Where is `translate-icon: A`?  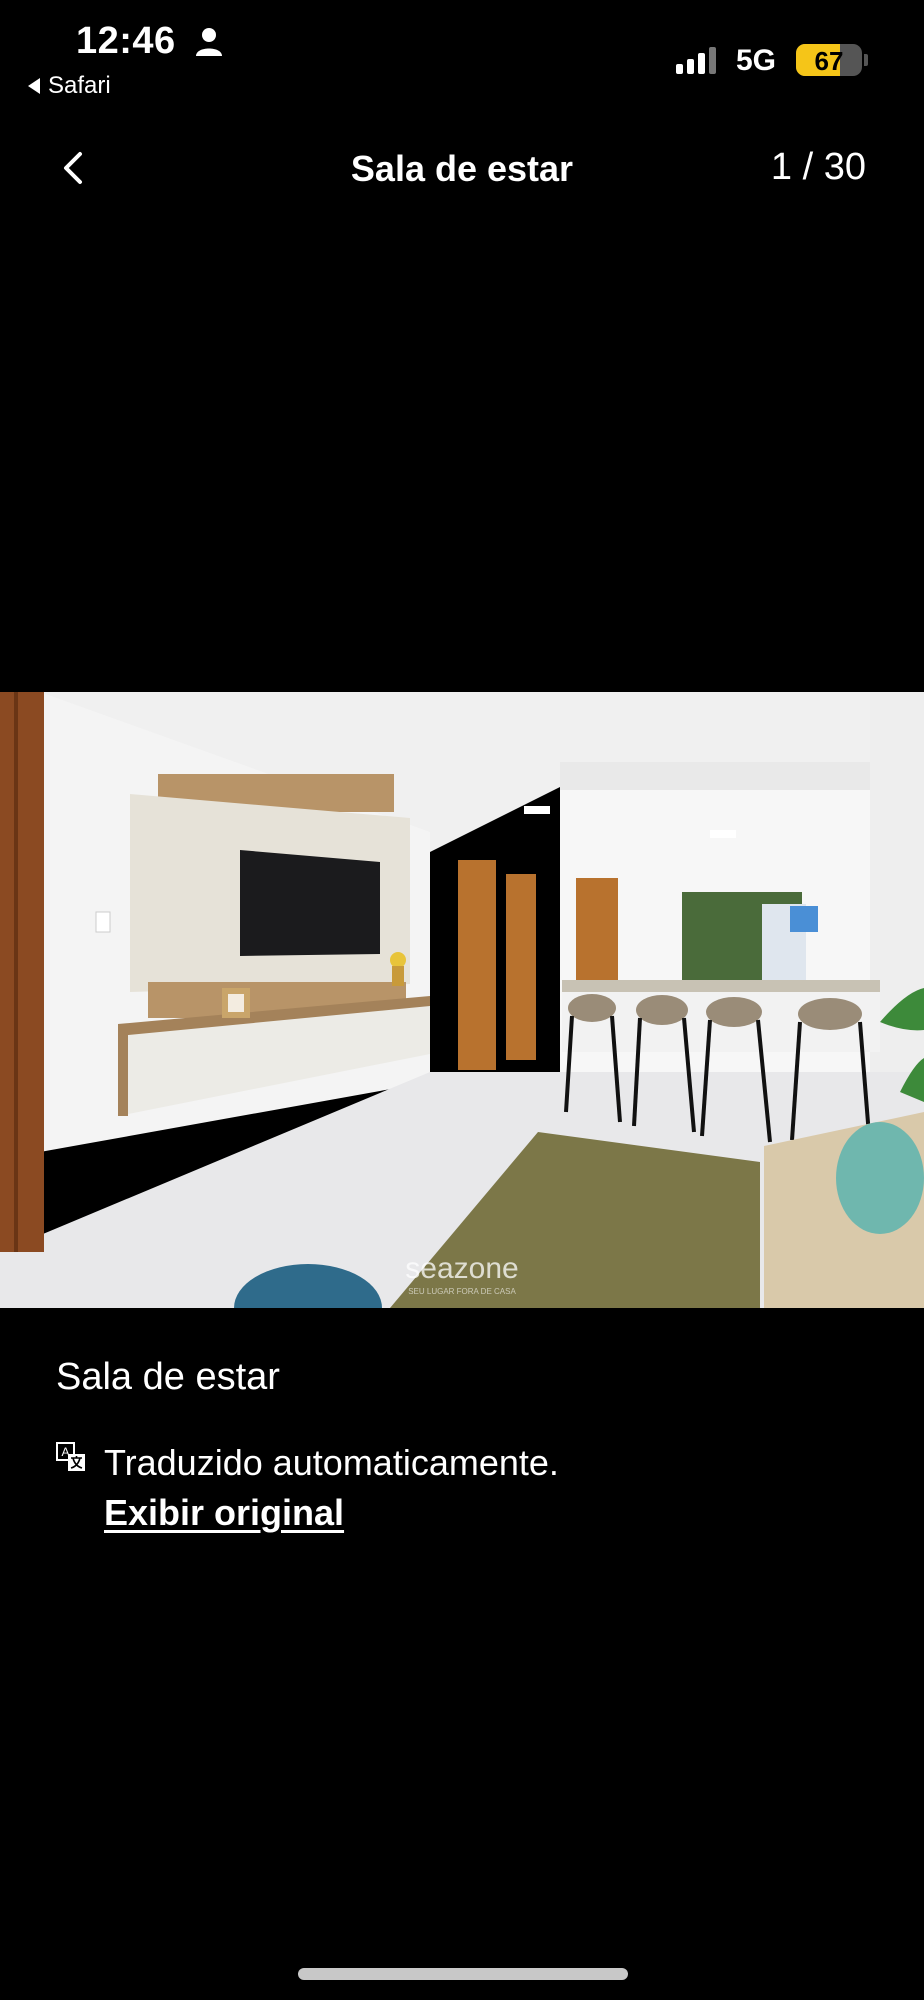 translate-icon: A is located at coordinates (70, 1456).